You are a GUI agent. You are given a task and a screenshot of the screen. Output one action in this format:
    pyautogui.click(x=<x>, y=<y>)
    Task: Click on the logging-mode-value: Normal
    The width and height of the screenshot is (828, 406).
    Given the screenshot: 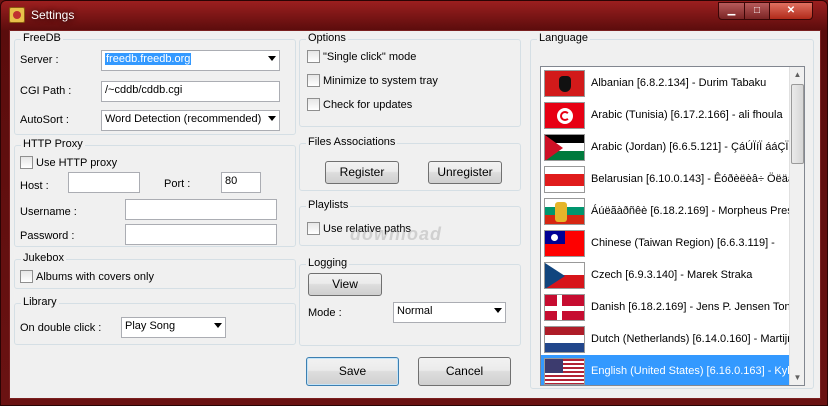 What is the action you would take?
    pyautogui.click(x=415, y=311)
    